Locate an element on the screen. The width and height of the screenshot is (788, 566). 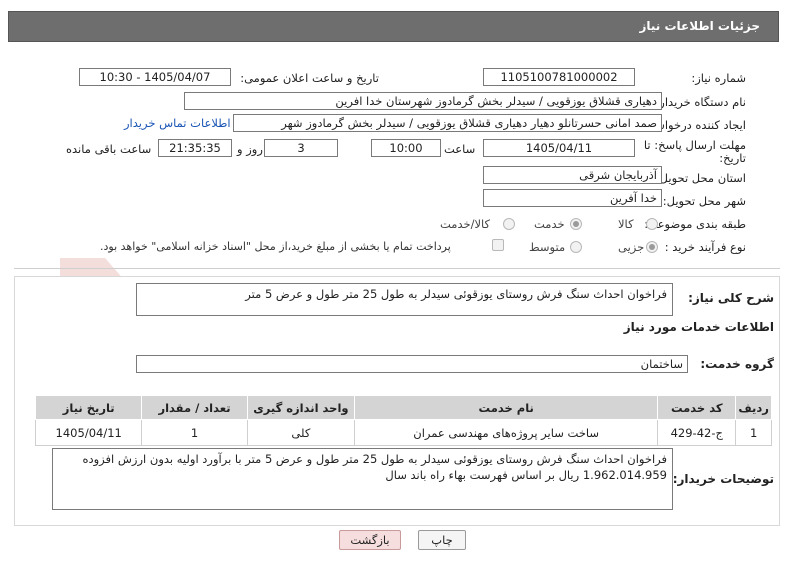
category-service-radio is located at coordinates (576, 224).